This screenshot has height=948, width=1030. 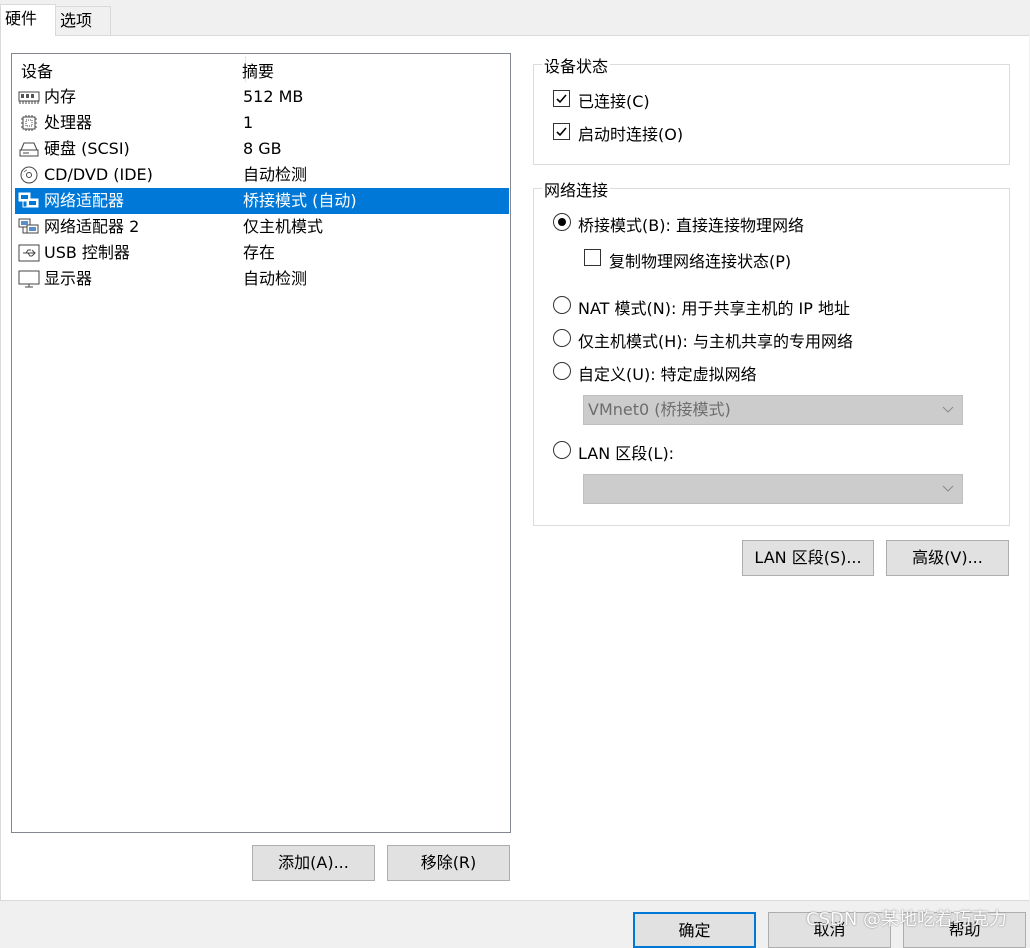 What do you see at coordinates (562, 371) in the screenshot?
I see `custom-radio` at bounding box center [562, 371].